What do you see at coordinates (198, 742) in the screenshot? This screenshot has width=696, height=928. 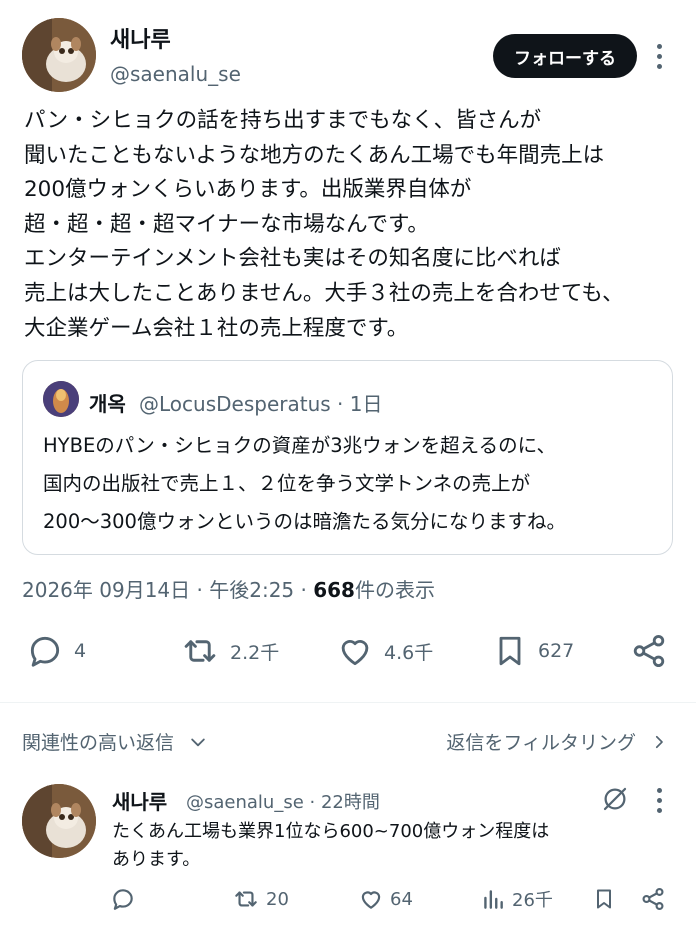 I see `chevron-down-icon` at bounding box center [198, 742].